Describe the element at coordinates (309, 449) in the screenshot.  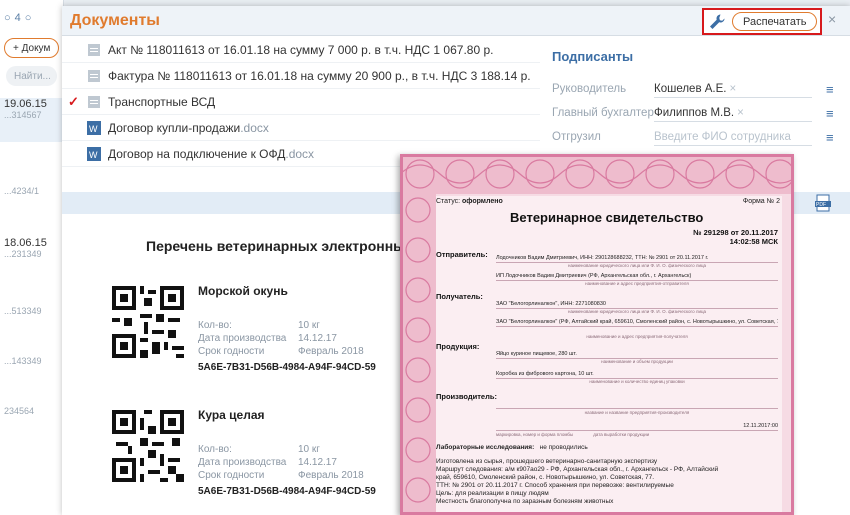
I see `field-value: 10 кг` at that location.